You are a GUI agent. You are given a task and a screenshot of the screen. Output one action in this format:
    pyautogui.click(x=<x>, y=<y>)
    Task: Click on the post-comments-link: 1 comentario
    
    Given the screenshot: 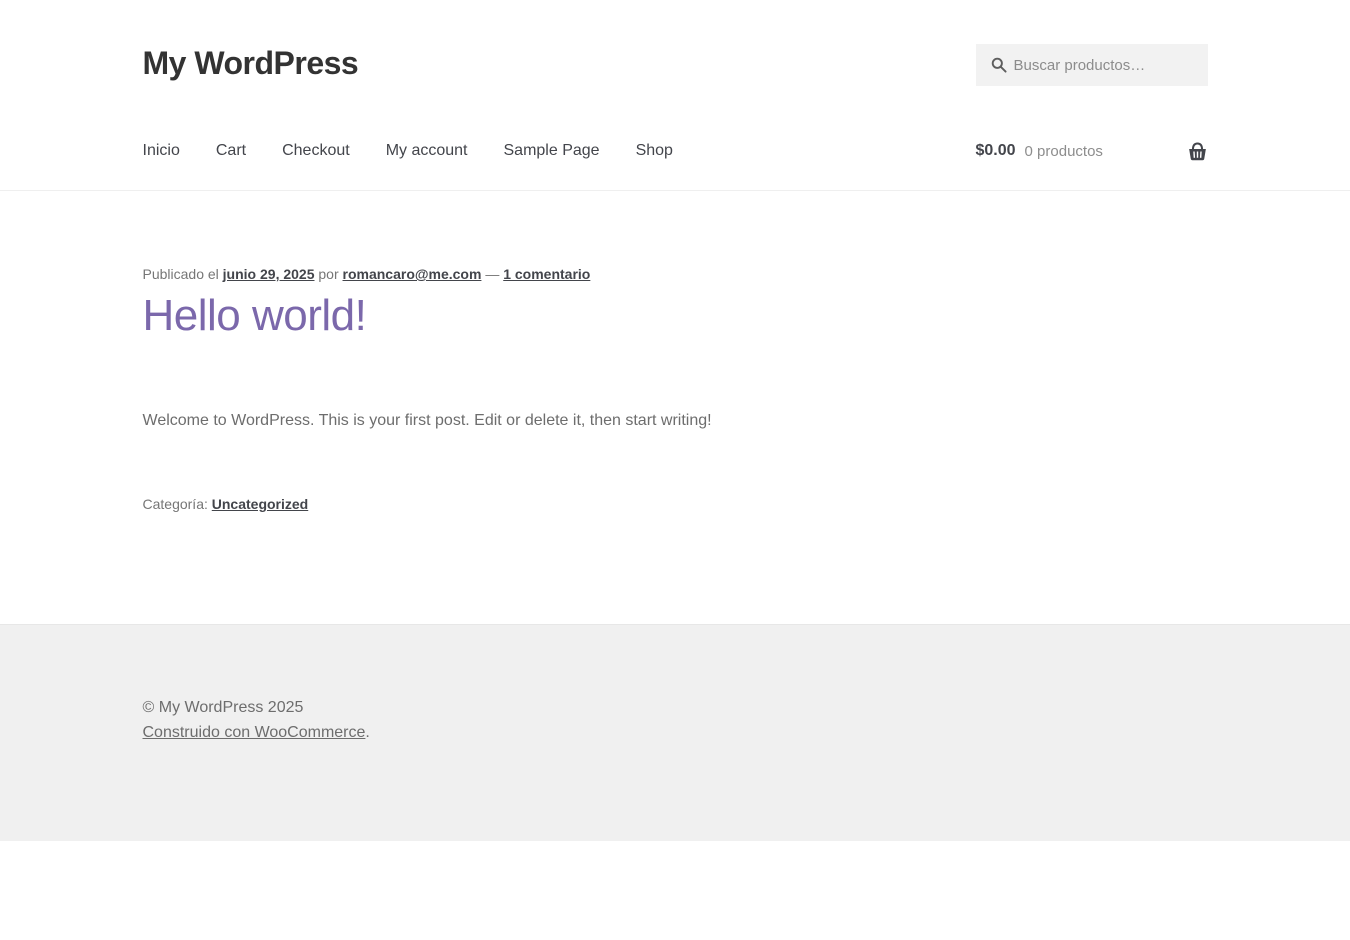 What is the action you would take?
    pyautogui.click(x=546, y=274)
    